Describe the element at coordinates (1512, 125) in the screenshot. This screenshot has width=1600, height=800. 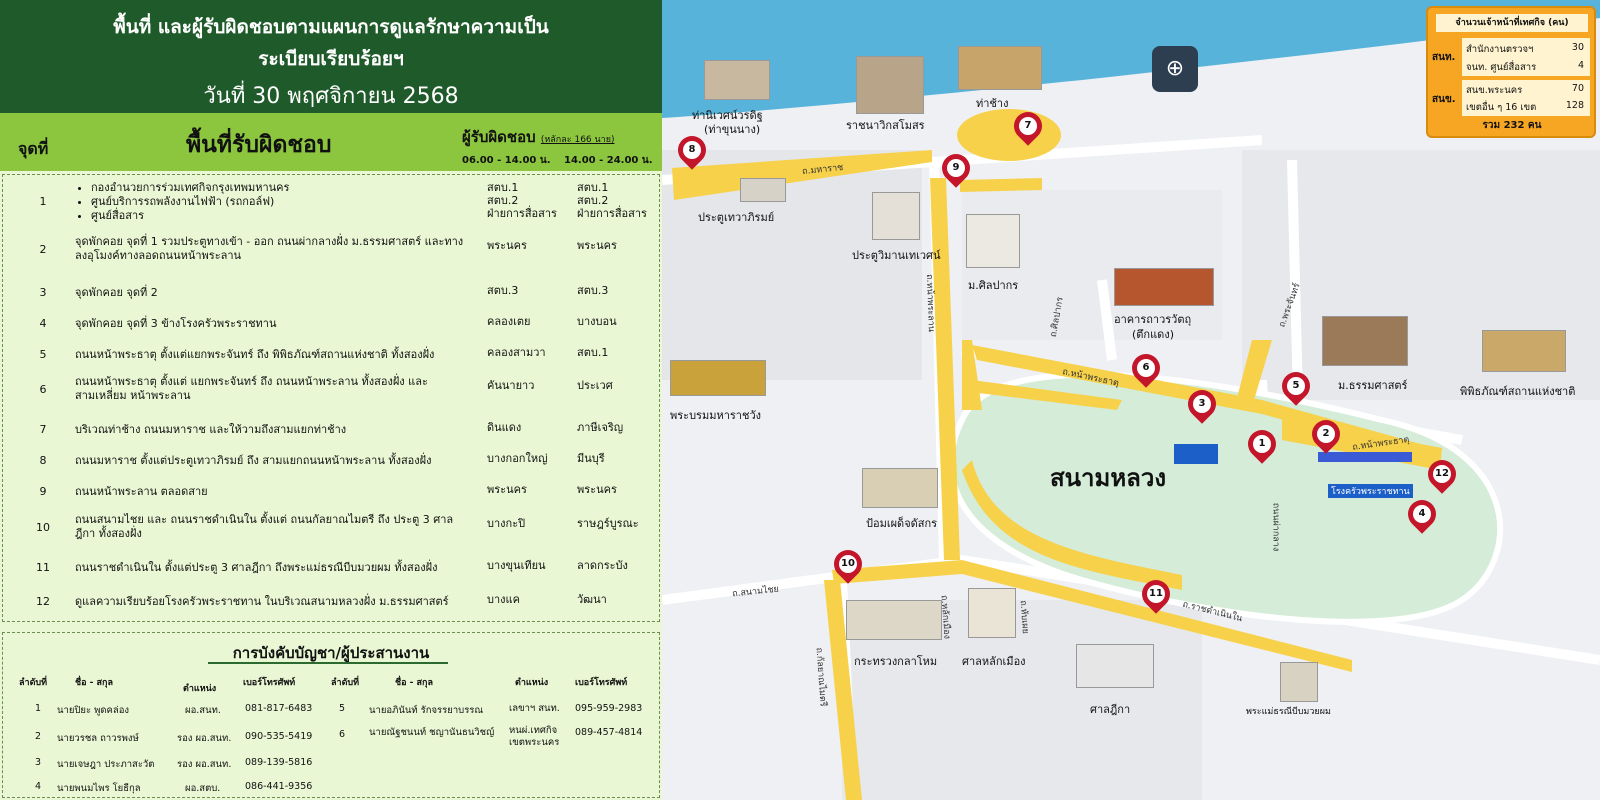
I see `staff-total: รวม 232 คน` at that location.